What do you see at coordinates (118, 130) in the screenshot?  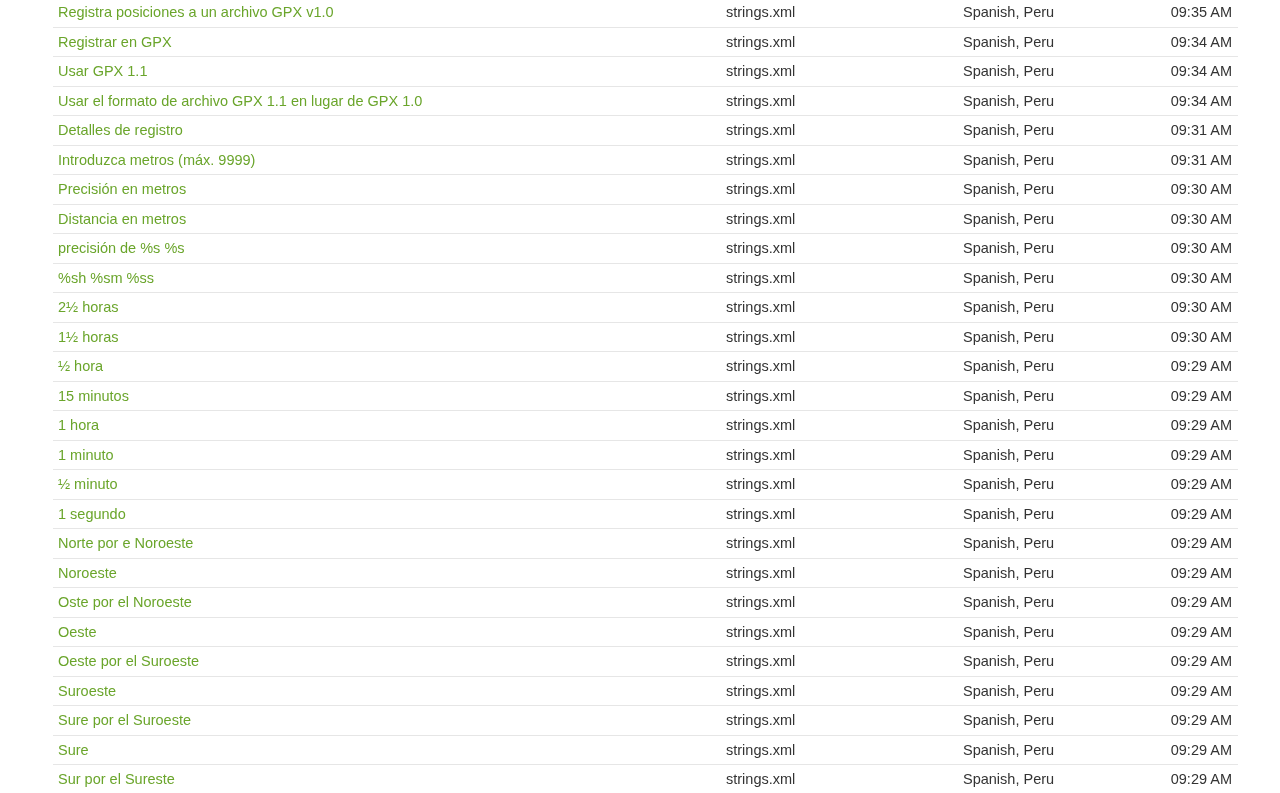 I see `string-link: Detalles de registro` at bounding box center [118, 130].